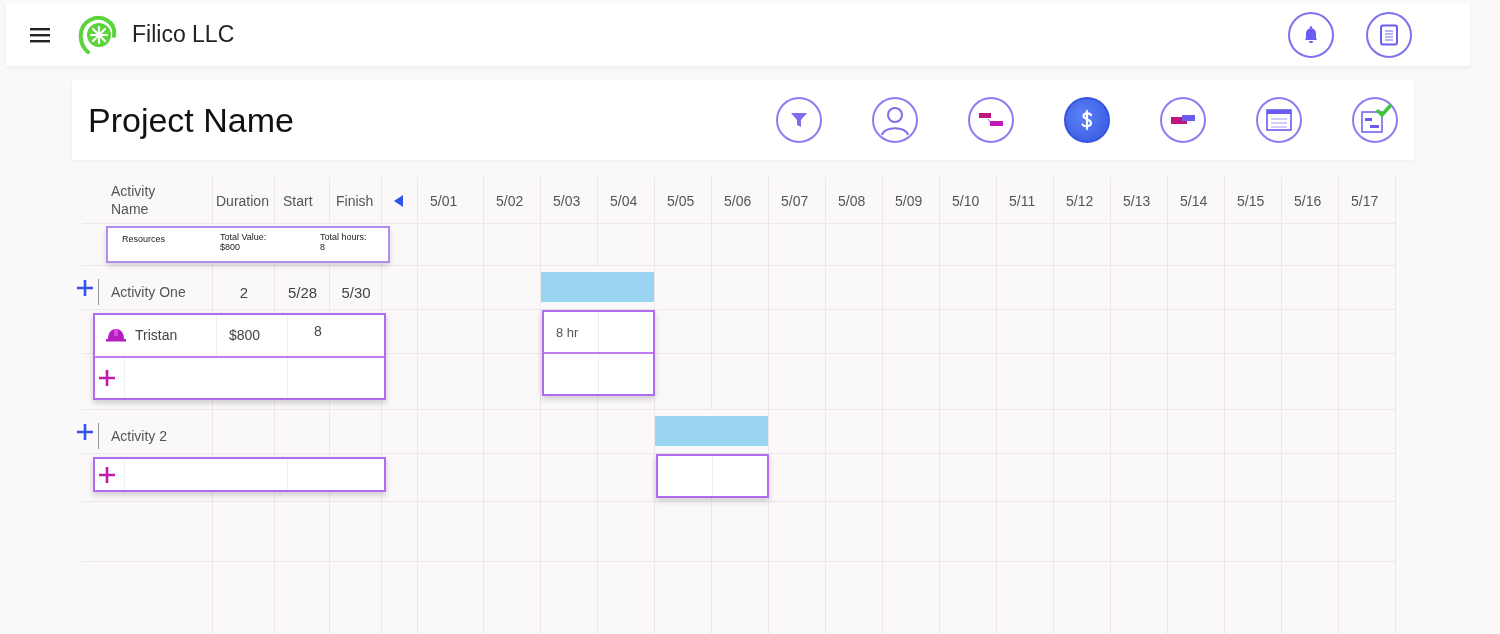 Image resolution: width=1500 pixels, height=634 pixels. Describe the element at coordinates (681, 200) in the screenshot. I see `date-header: 5/05` at that location.